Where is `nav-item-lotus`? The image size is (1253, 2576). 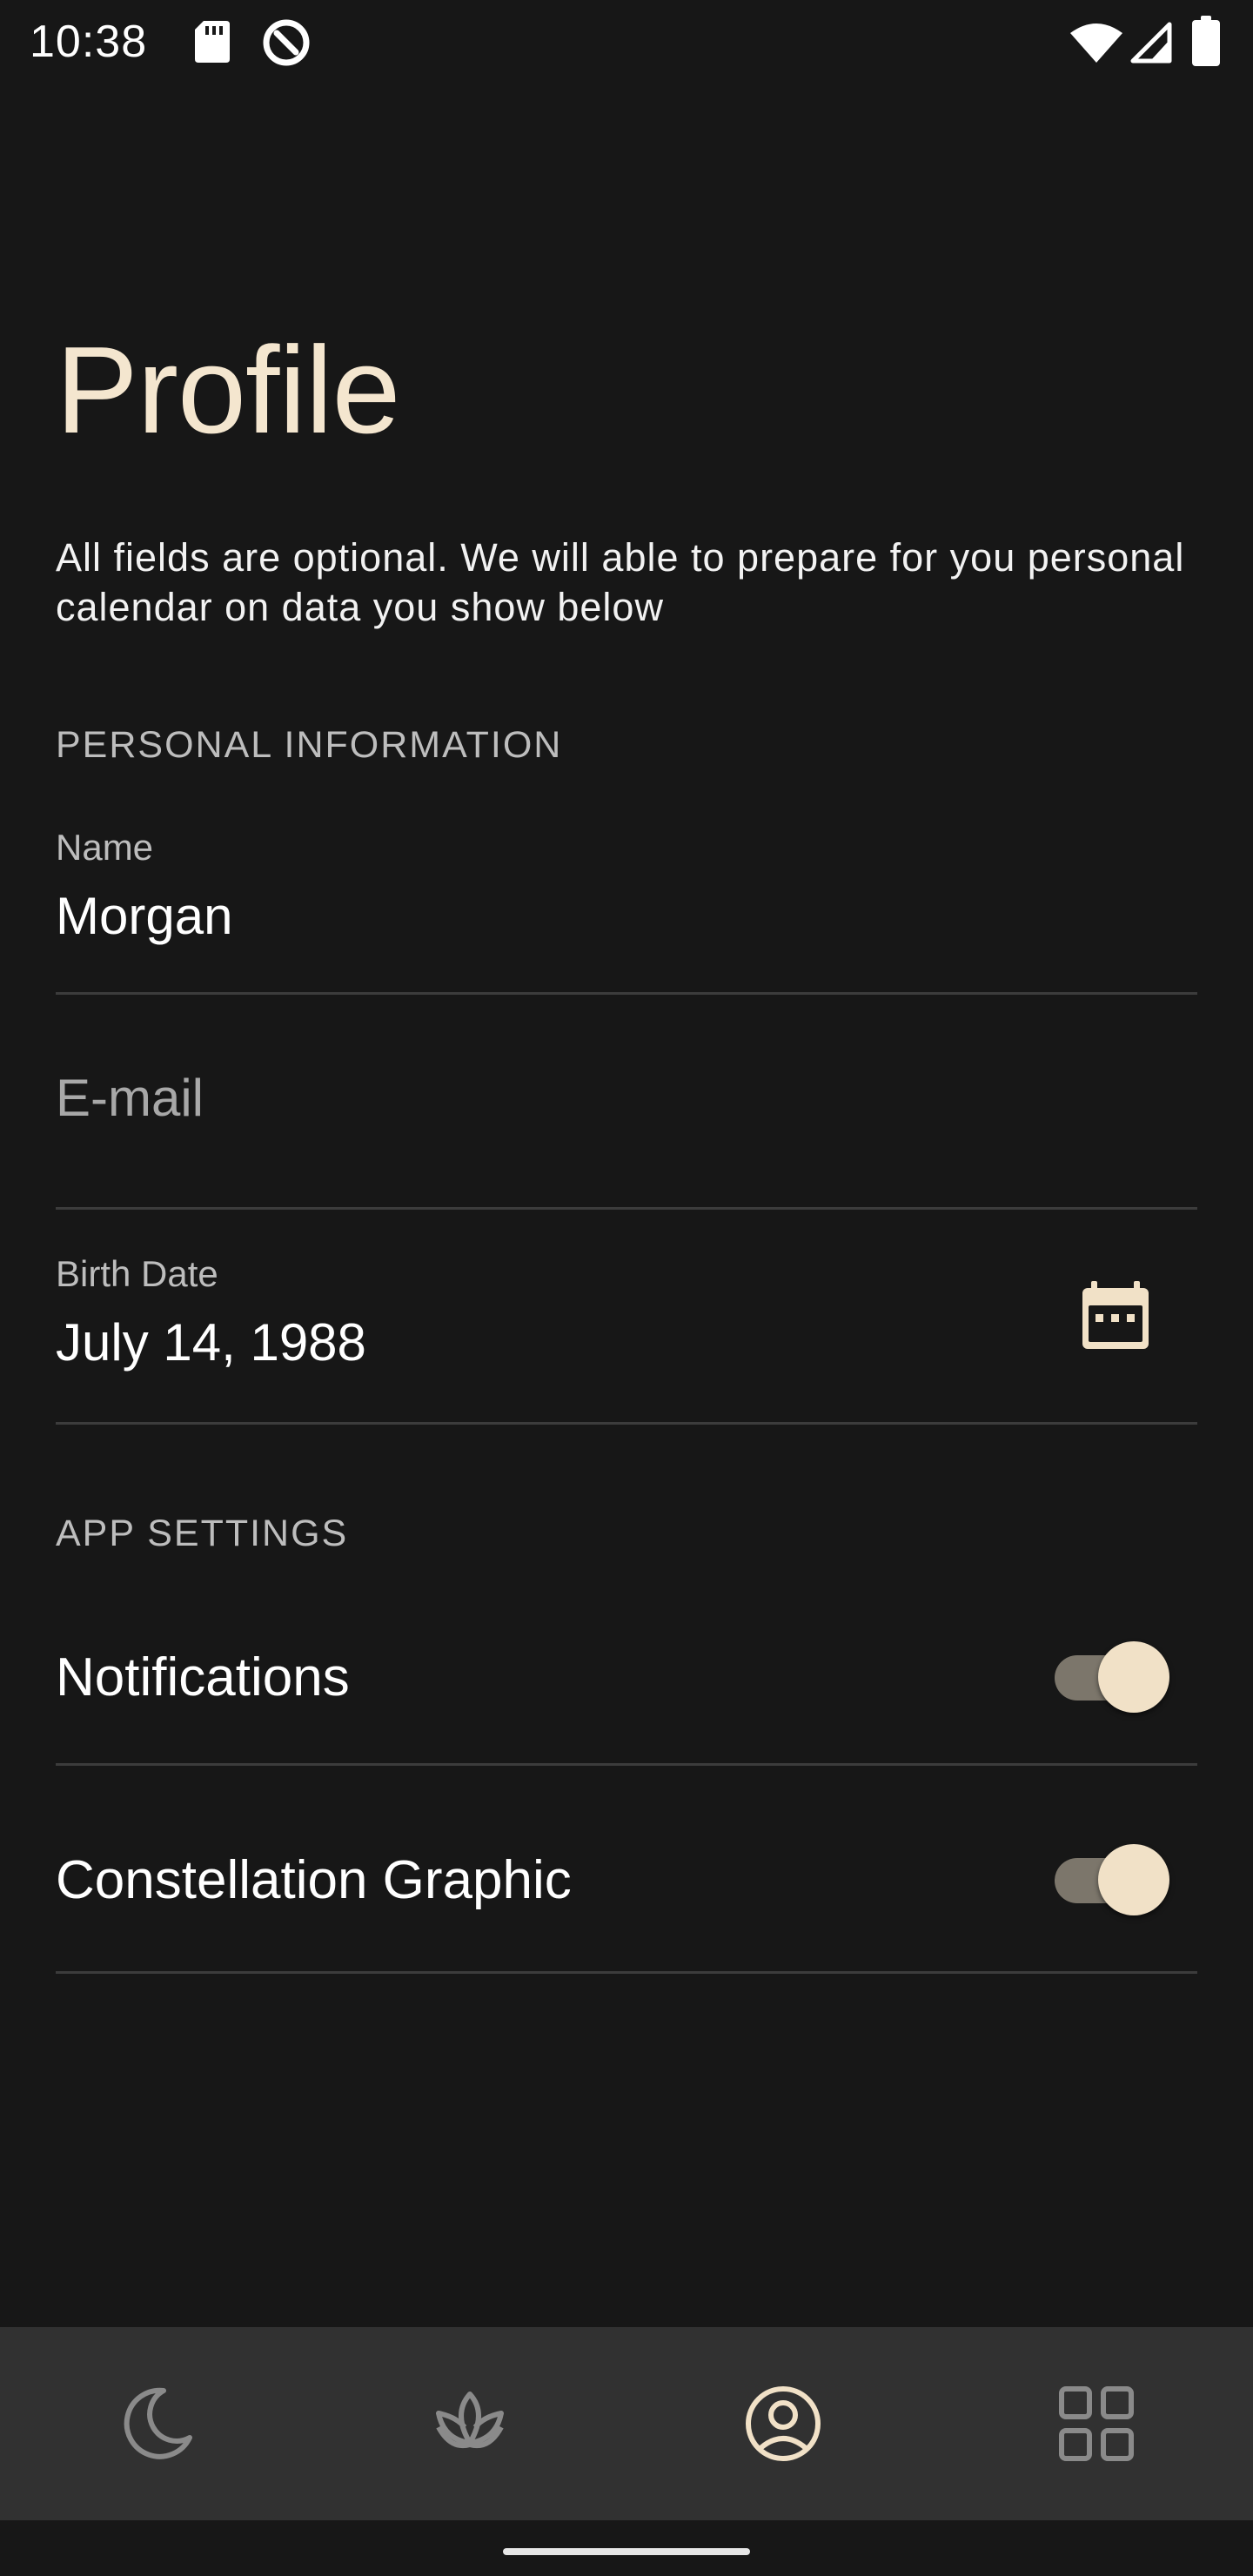 nav-item-lotus is located at coordinates (470, 2424).